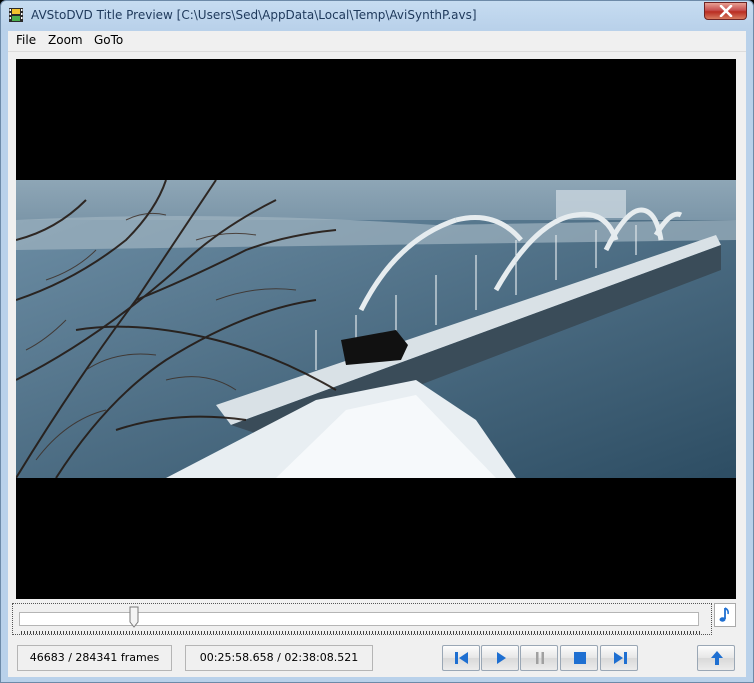 The image size is (754, 683). What do you see at coordinates (279, 658) in the screenshot?
I see `time-counter: 00:25:58.658 / 02:38:08.521` at bounding box center [279, 658].